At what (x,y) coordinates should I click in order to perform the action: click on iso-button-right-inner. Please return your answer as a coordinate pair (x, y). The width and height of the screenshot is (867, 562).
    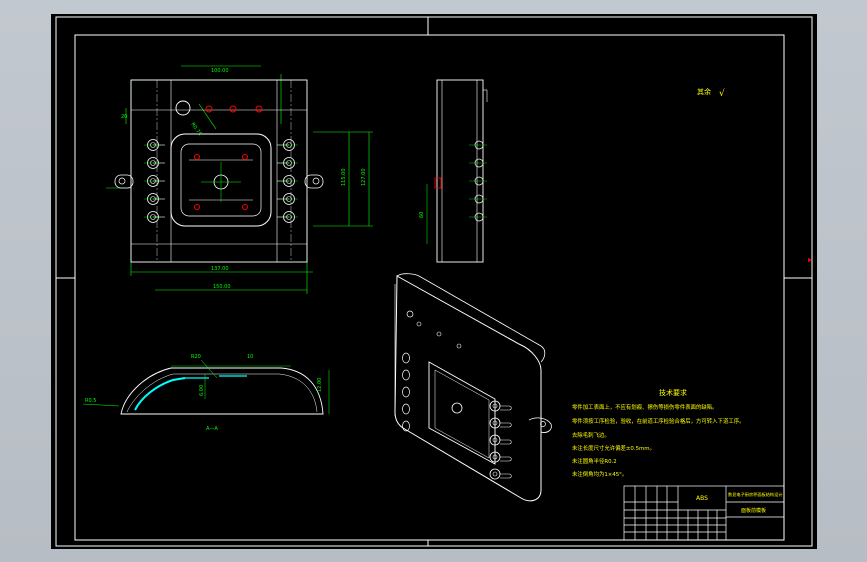
    Looking at the image, I should click on (495, 474).